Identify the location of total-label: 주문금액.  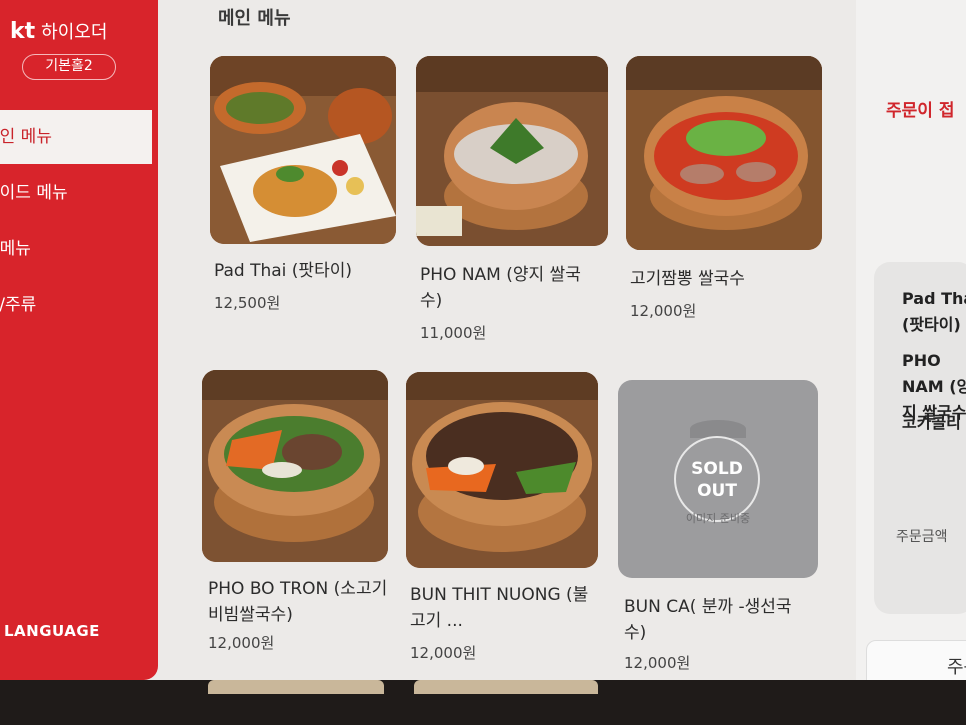
(922, 537).